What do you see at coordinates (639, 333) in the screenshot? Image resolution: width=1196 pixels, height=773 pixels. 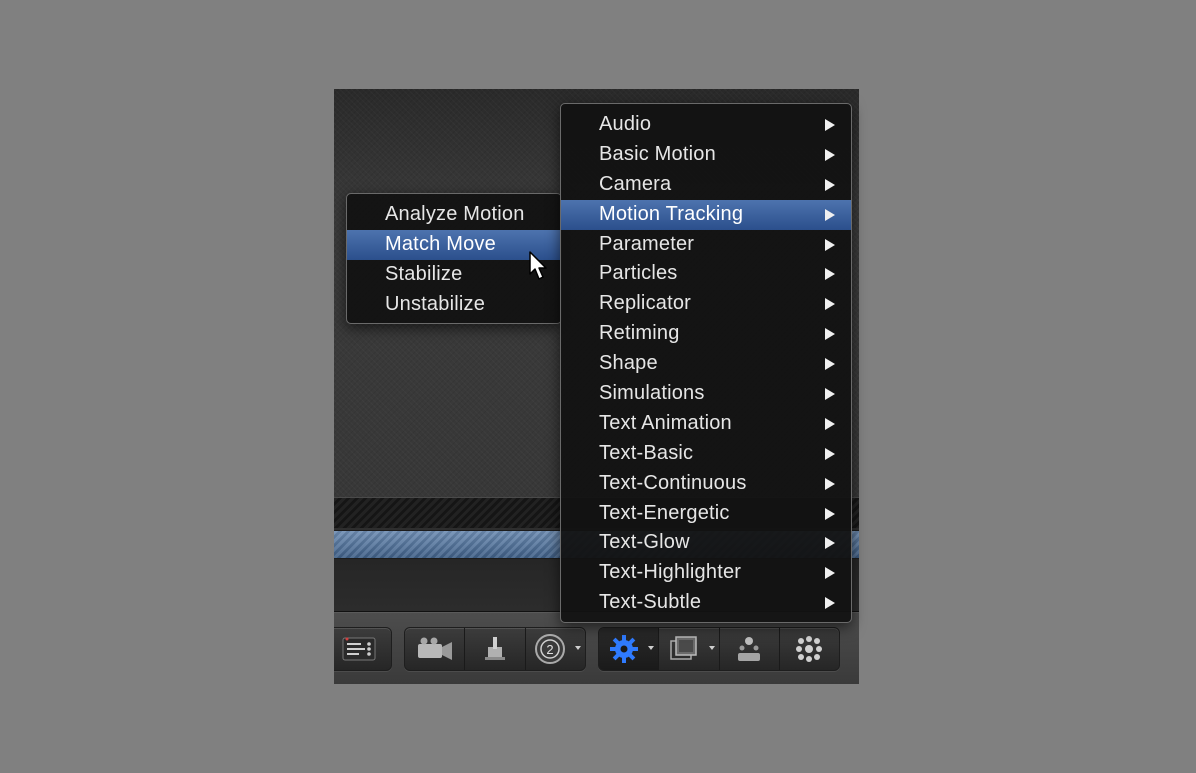 I see `menu-item-label: Retiming` at bounding box center [639, 333].